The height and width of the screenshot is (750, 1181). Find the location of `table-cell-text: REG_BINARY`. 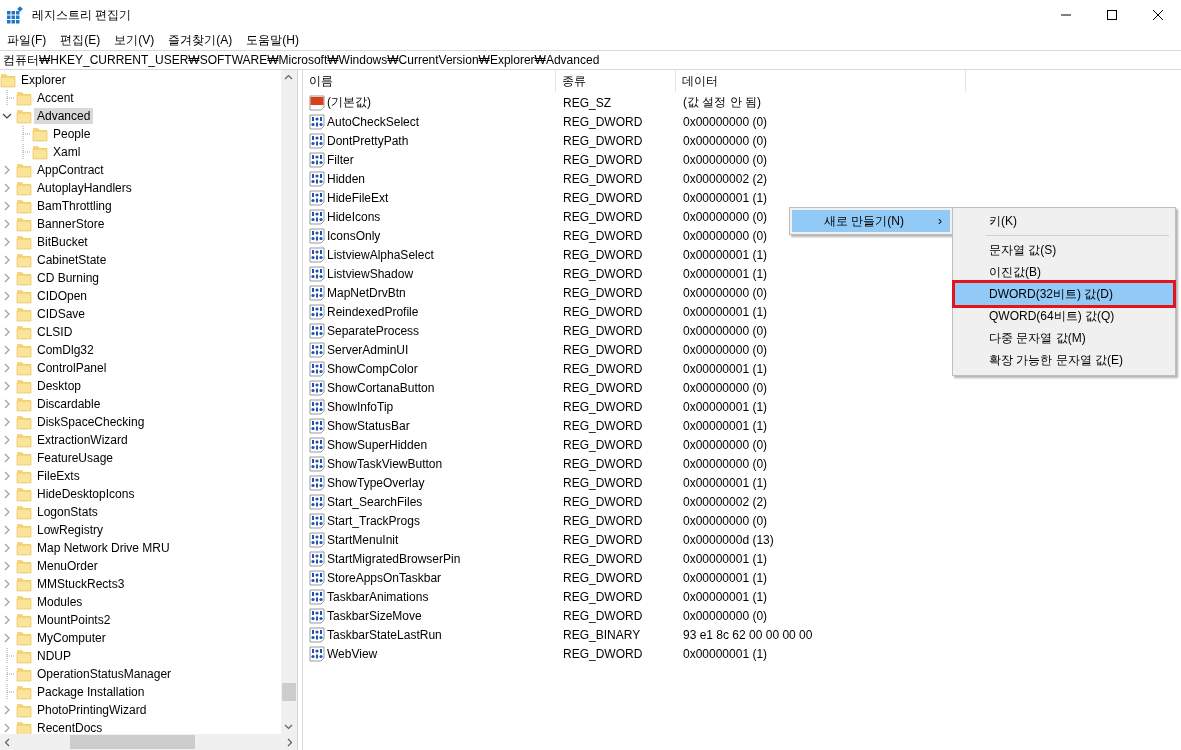

table-cell-text: REG_BINARY is located at coordinates (602, 634).